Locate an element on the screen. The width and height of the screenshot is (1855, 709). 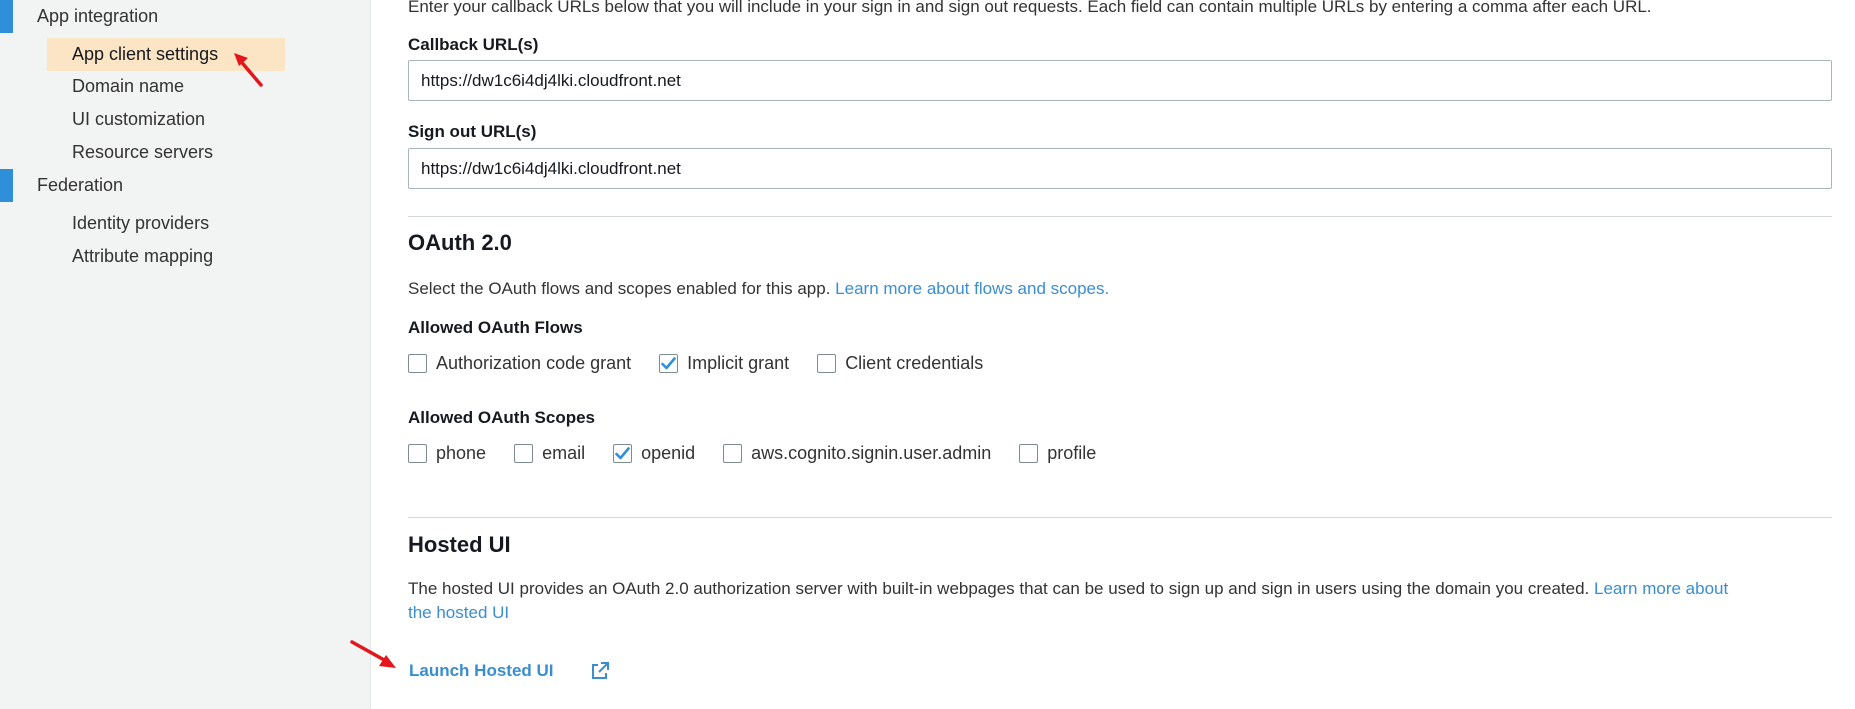
oauth-section-title: OAuth 2.0 is located at coordinates (460, 242).